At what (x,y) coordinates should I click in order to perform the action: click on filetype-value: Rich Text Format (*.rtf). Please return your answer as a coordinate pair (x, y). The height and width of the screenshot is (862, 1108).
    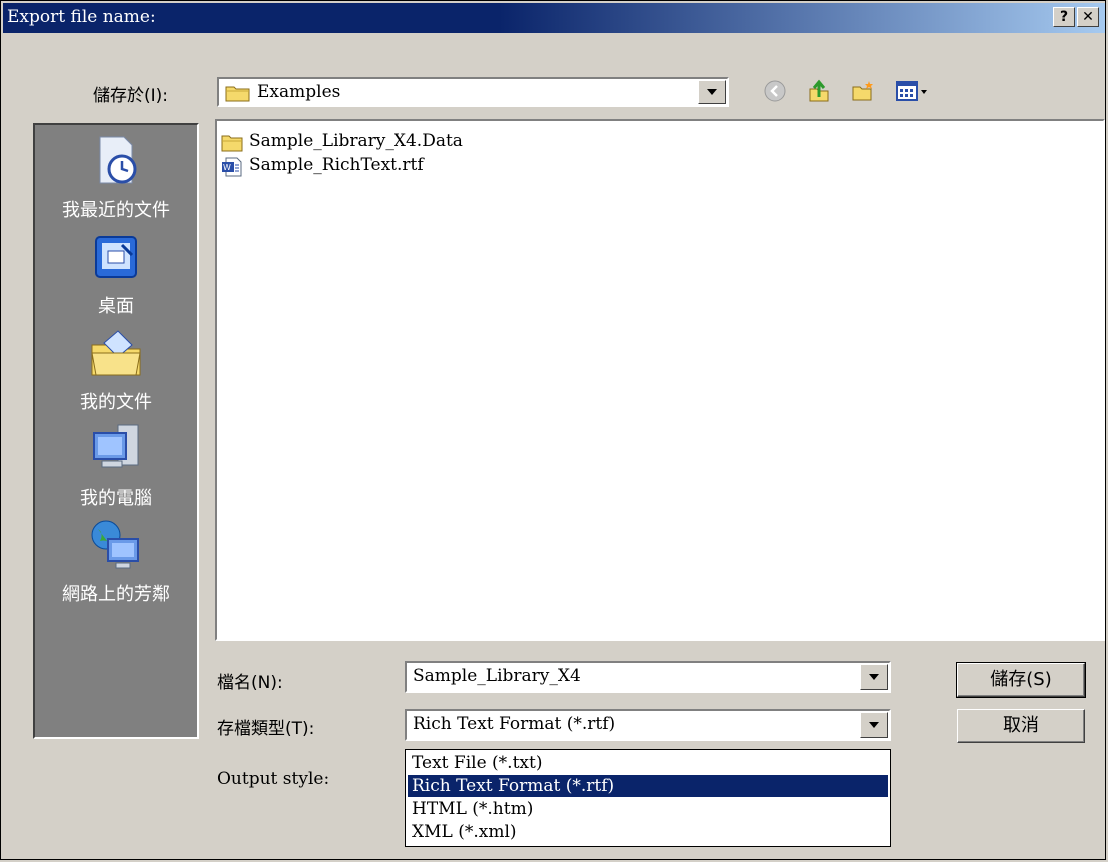
    Looking at the image, I should click on (514, 724).